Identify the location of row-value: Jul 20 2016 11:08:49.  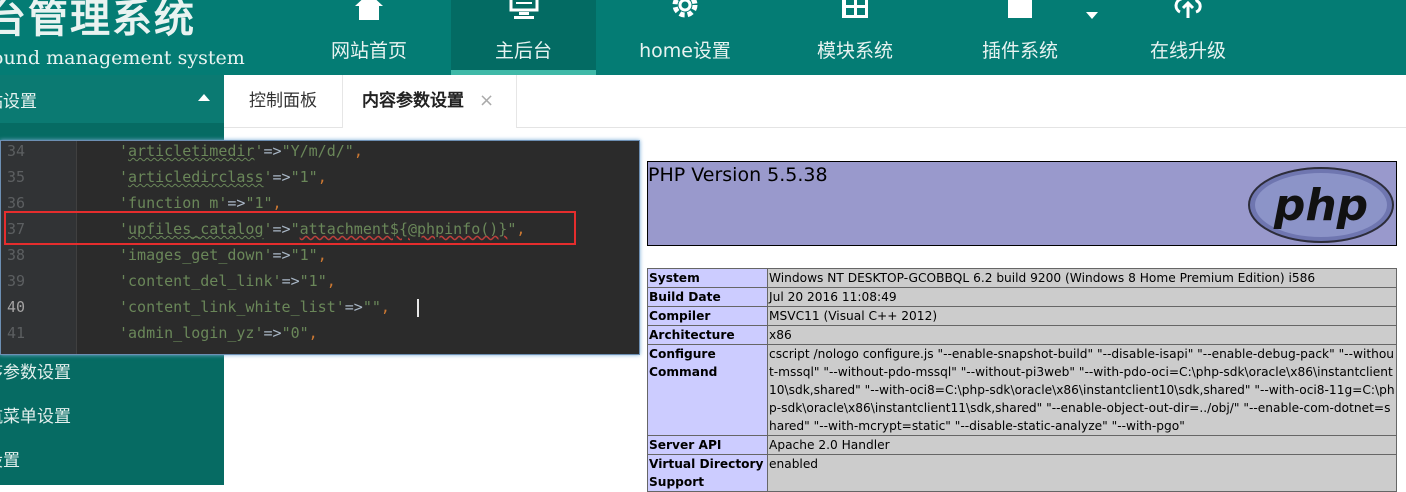
(1082, 297).